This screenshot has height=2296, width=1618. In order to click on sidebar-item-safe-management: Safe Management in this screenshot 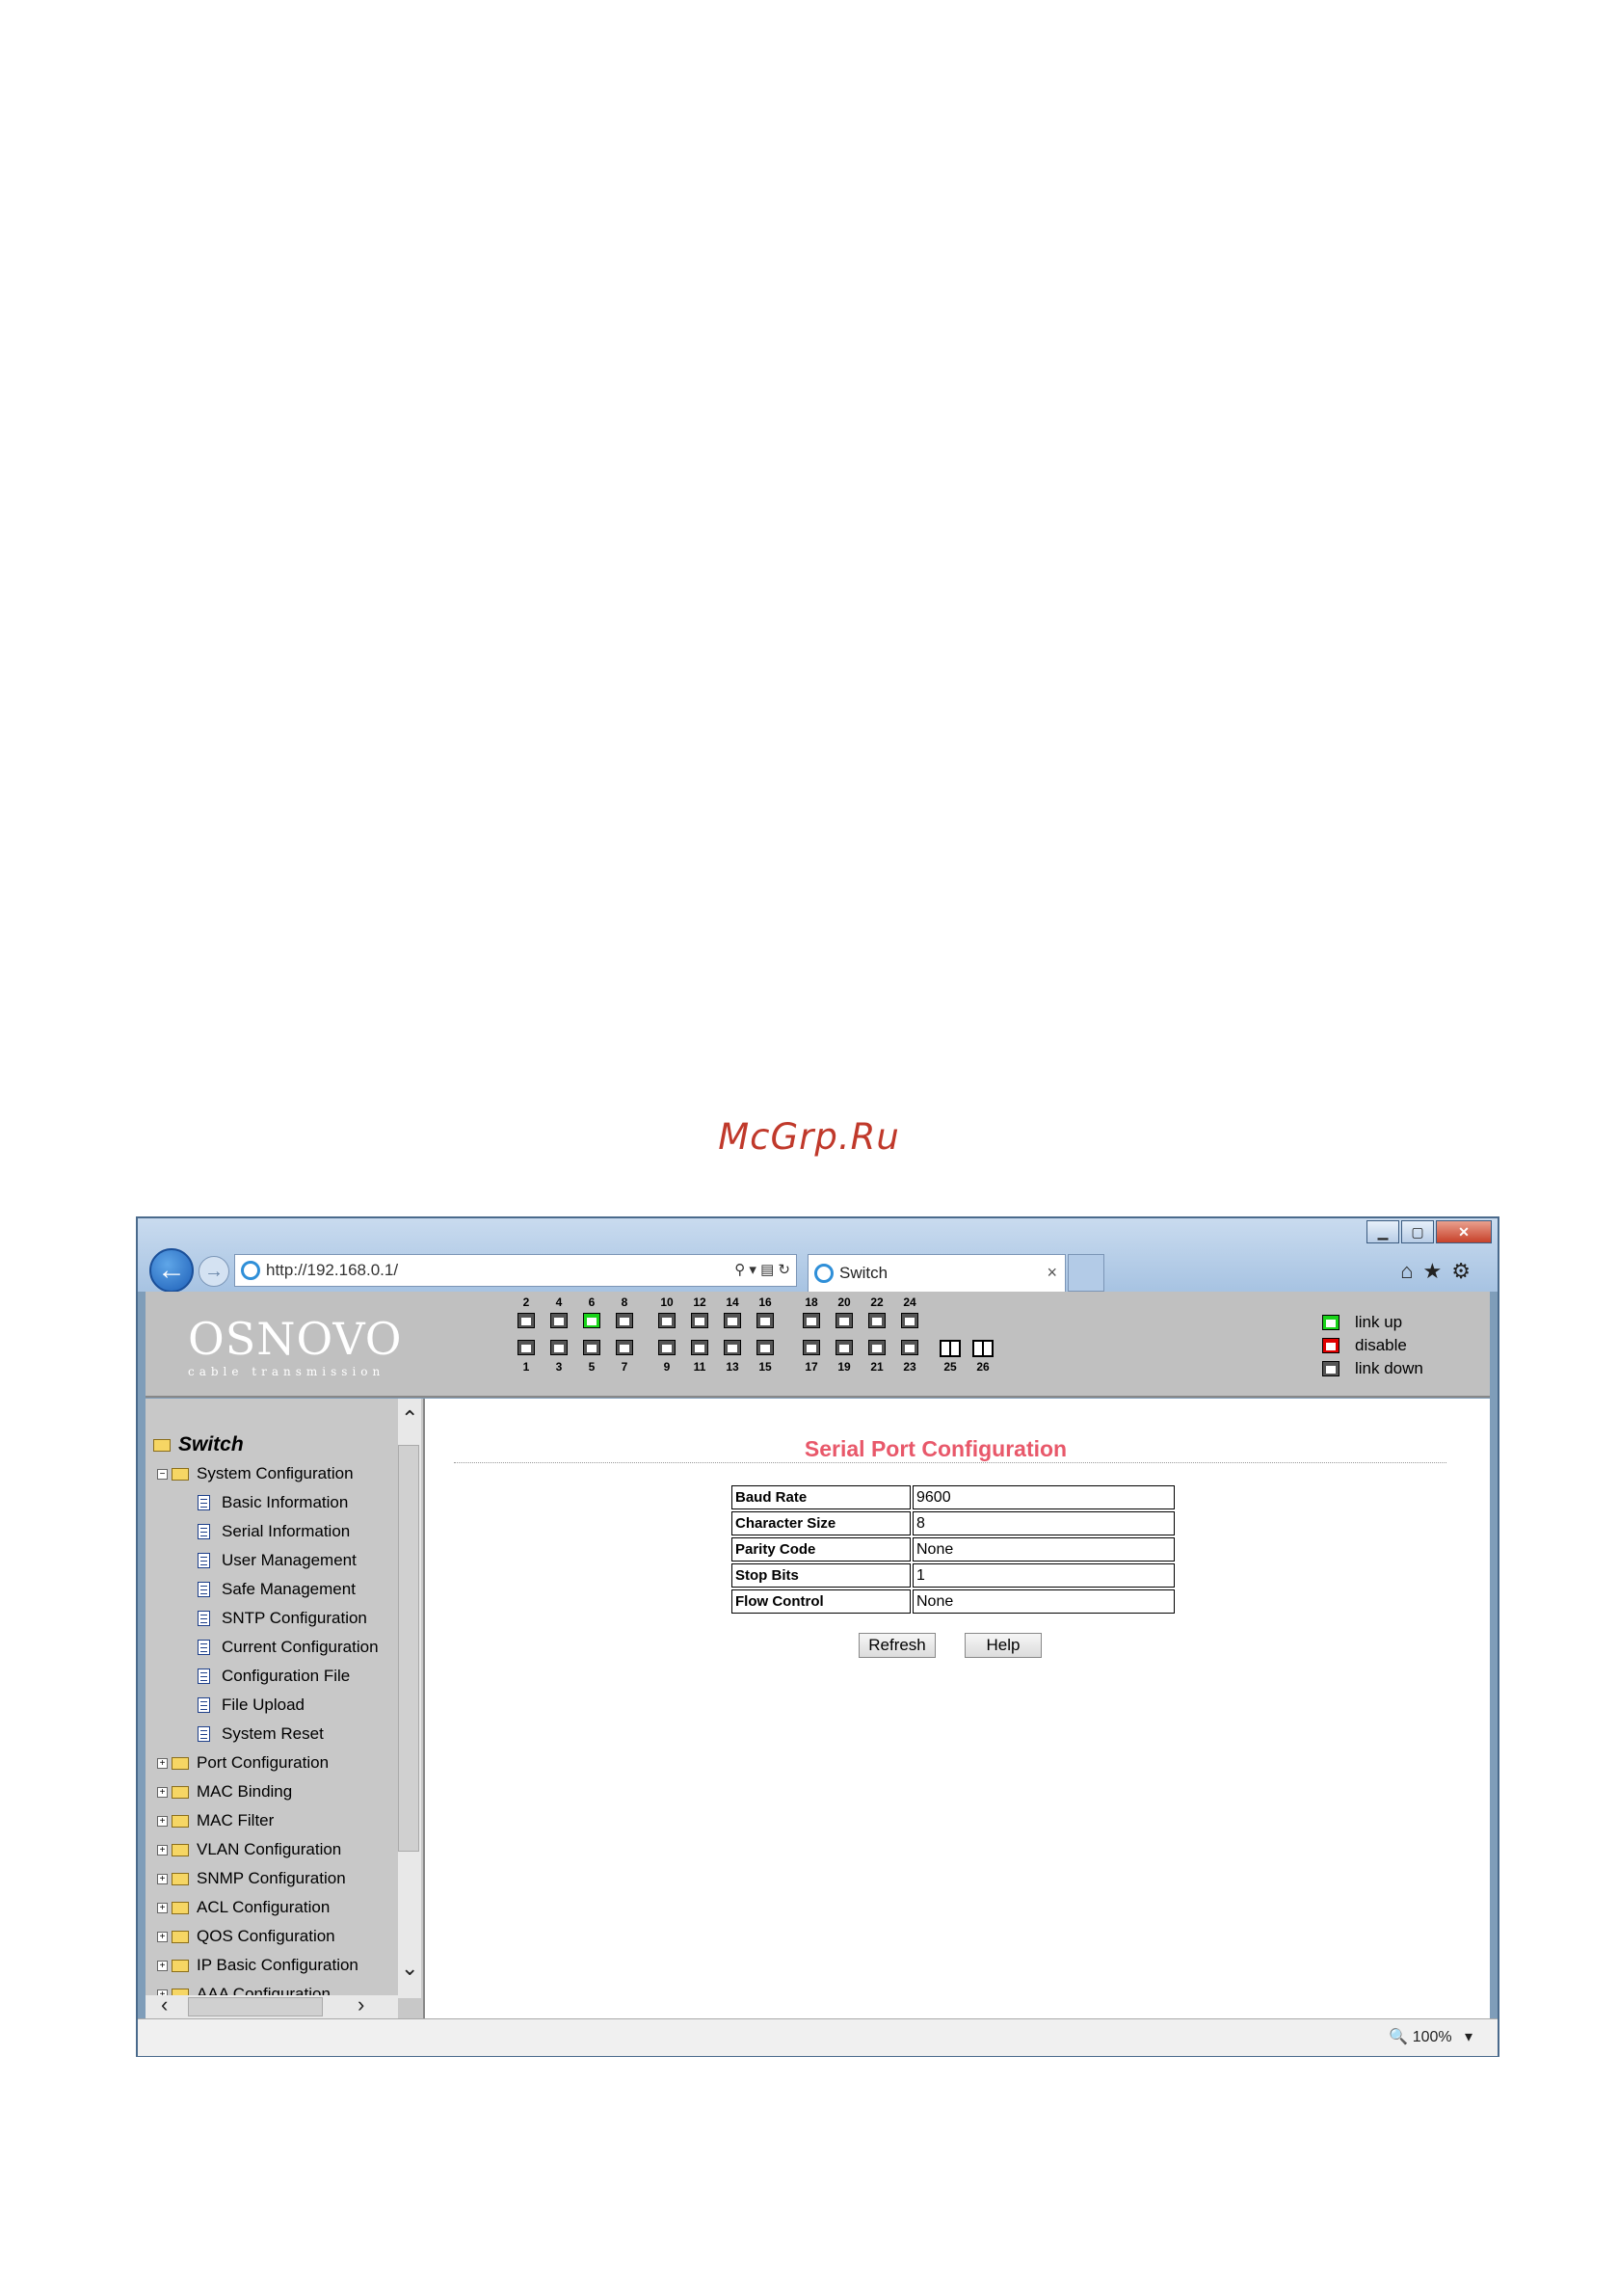, I will do `click(277, 1589)`.